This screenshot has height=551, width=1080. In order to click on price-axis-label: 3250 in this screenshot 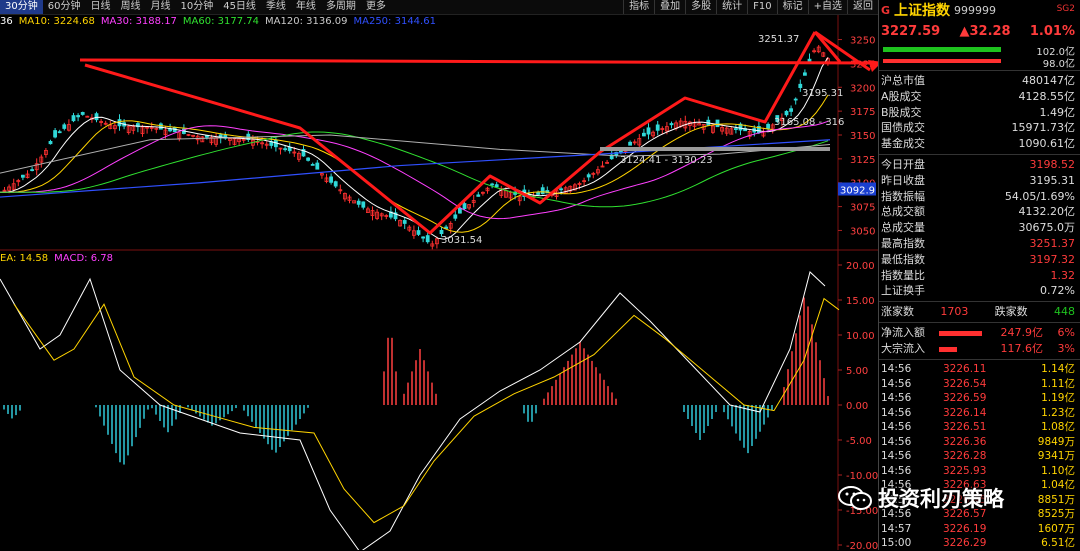, I will do `click(862, 41)`.